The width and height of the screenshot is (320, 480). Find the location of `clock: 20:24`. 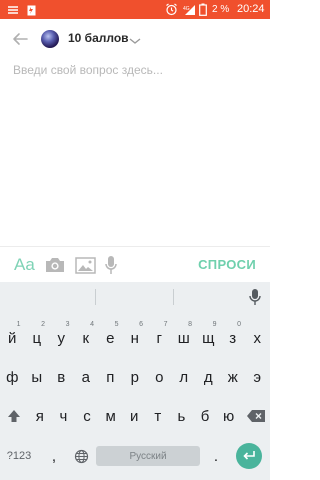

clock: 20:24 is located at coordinates (251, 9).